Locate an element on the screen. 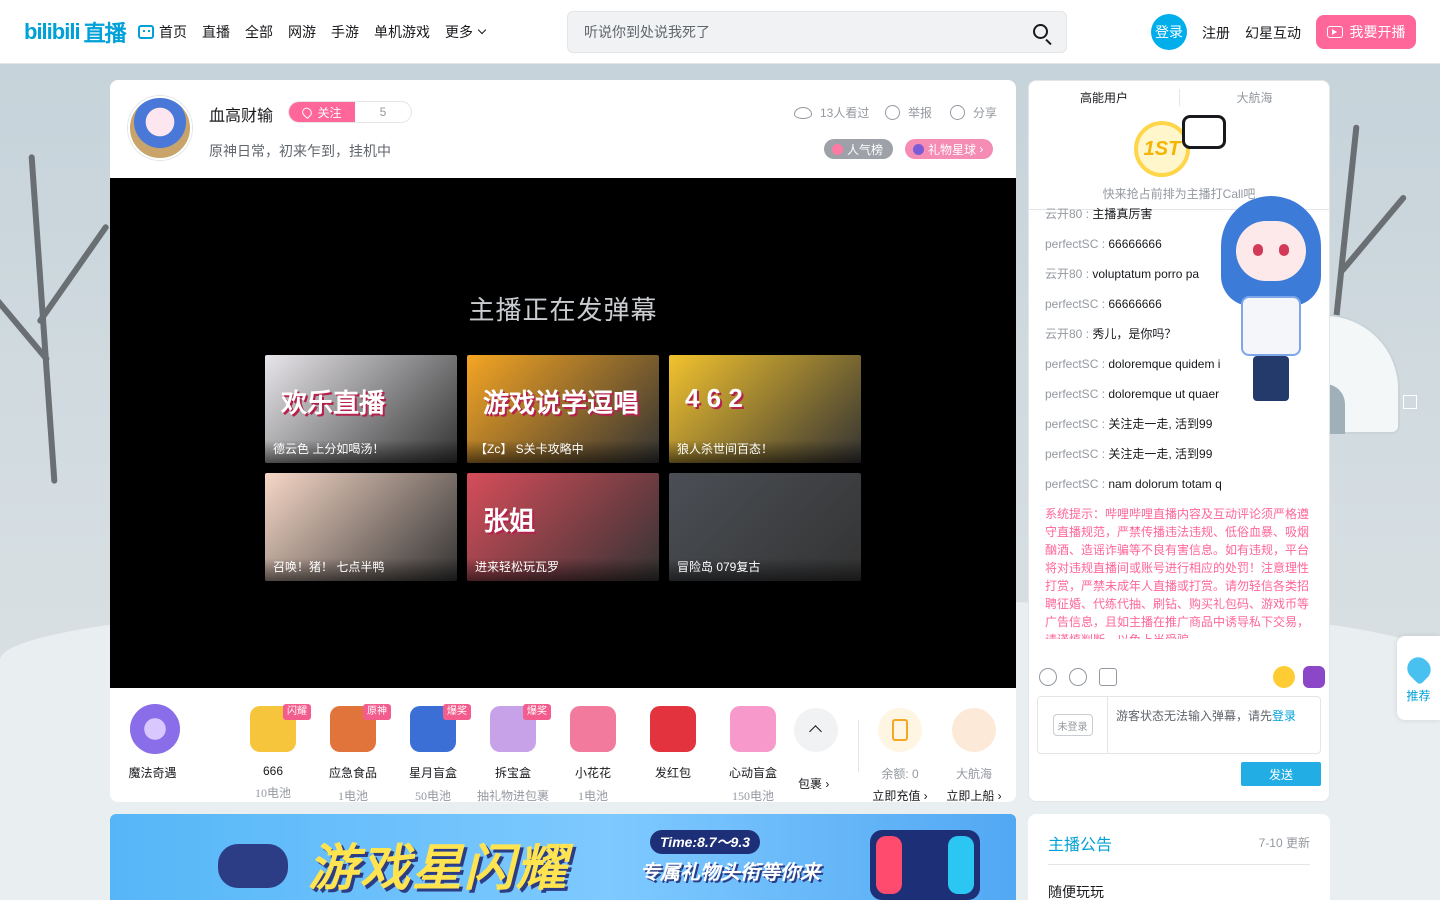 This screenshot has width=1440, height=900. room-caption: 召唤！猪！ 七点半鸭 is located at coordinates (361, 569).